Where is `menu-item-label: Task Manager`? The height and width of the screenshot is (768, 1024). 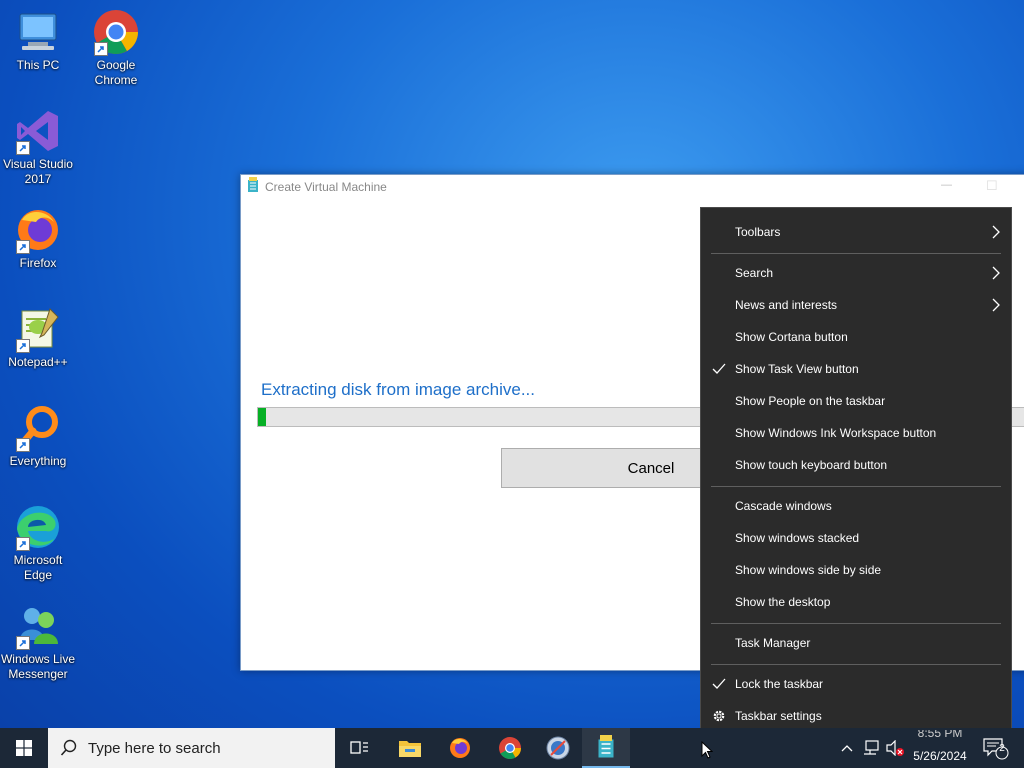
menu-item-label: Task Manager is located at coordinates (773, 643).